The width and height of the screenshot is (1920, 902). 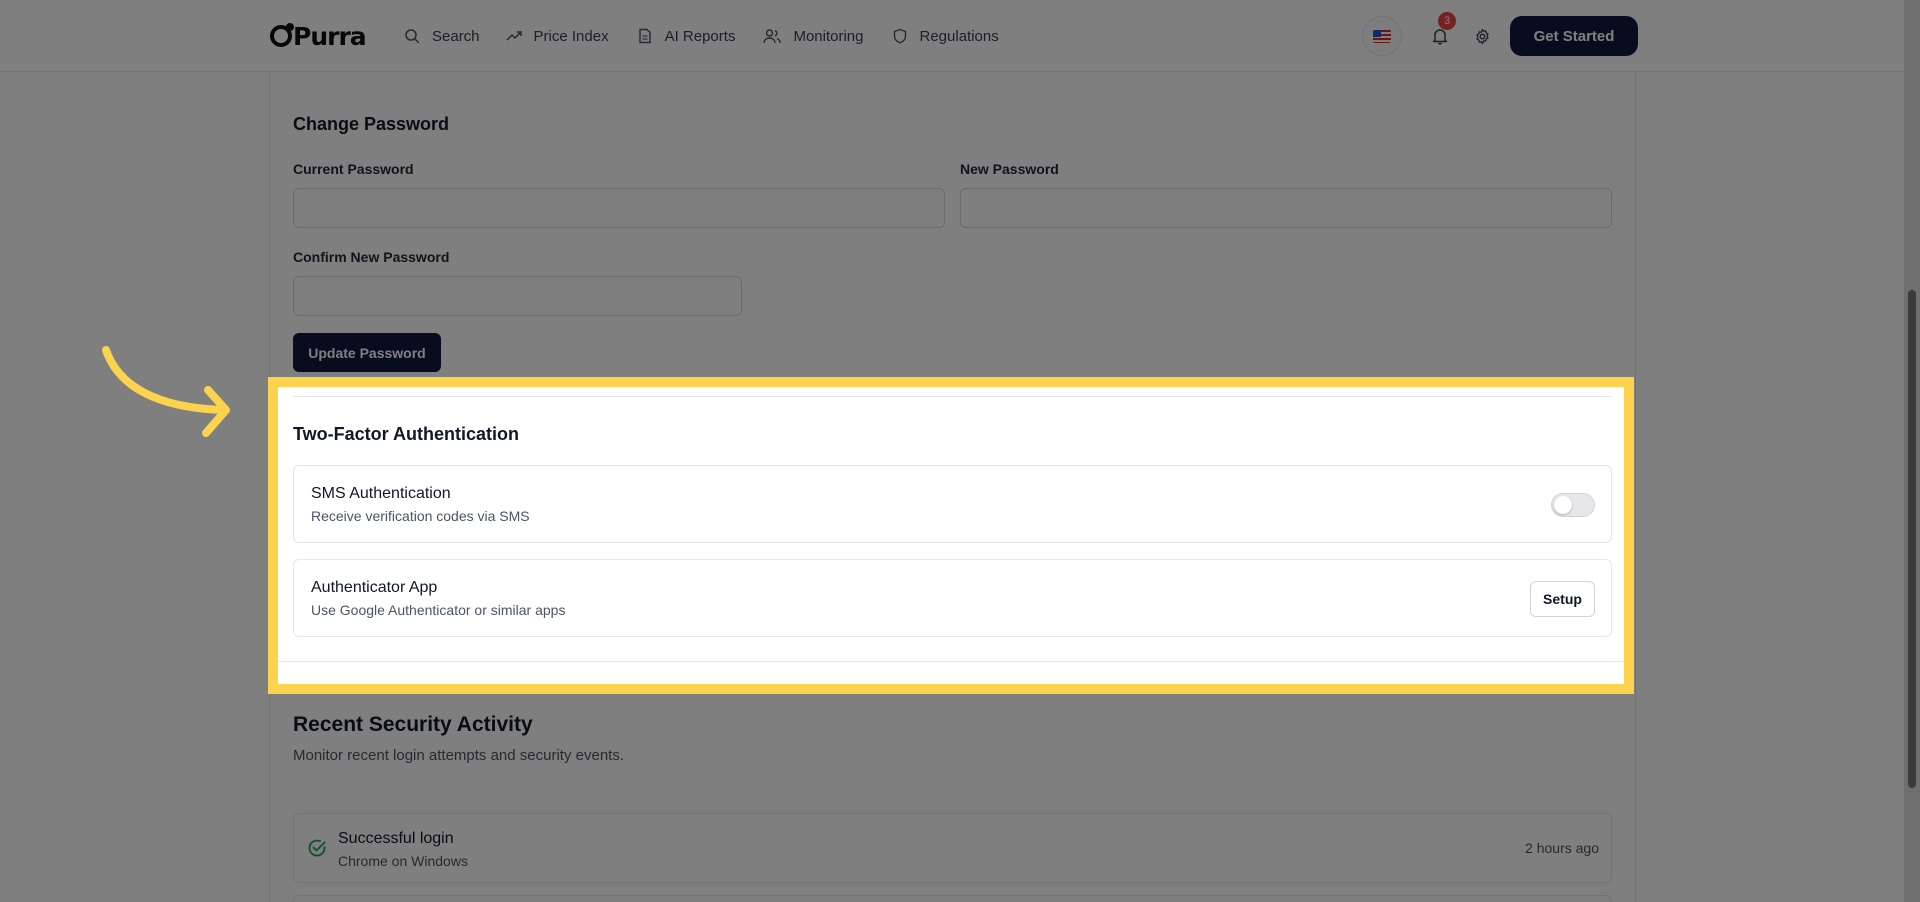 I want to click on authenticator-app-title: Authenticator App, so click(x=374, y=587).